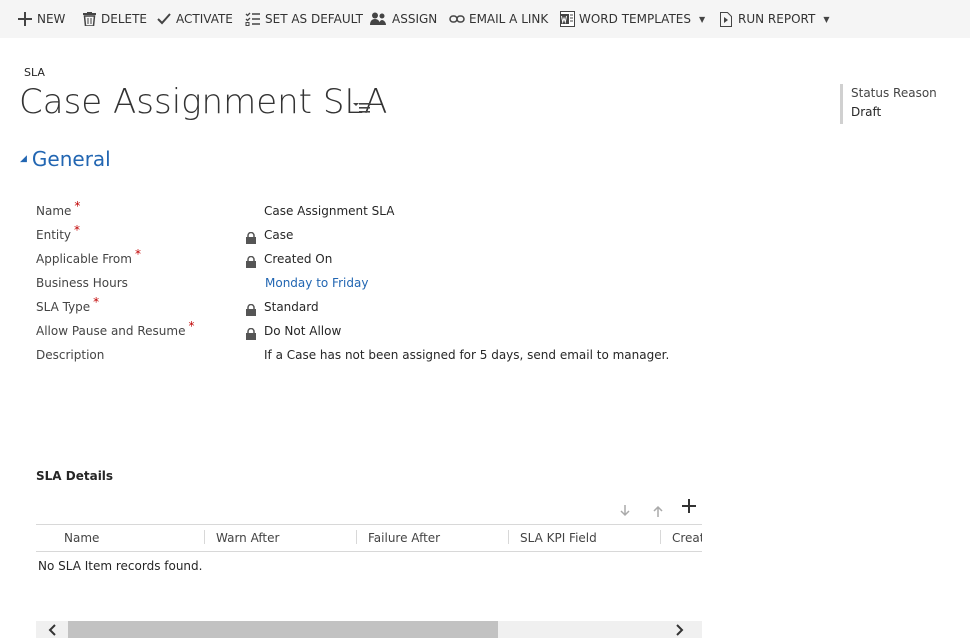  I want to click on entity-field-value: Case, so click(279, 235).